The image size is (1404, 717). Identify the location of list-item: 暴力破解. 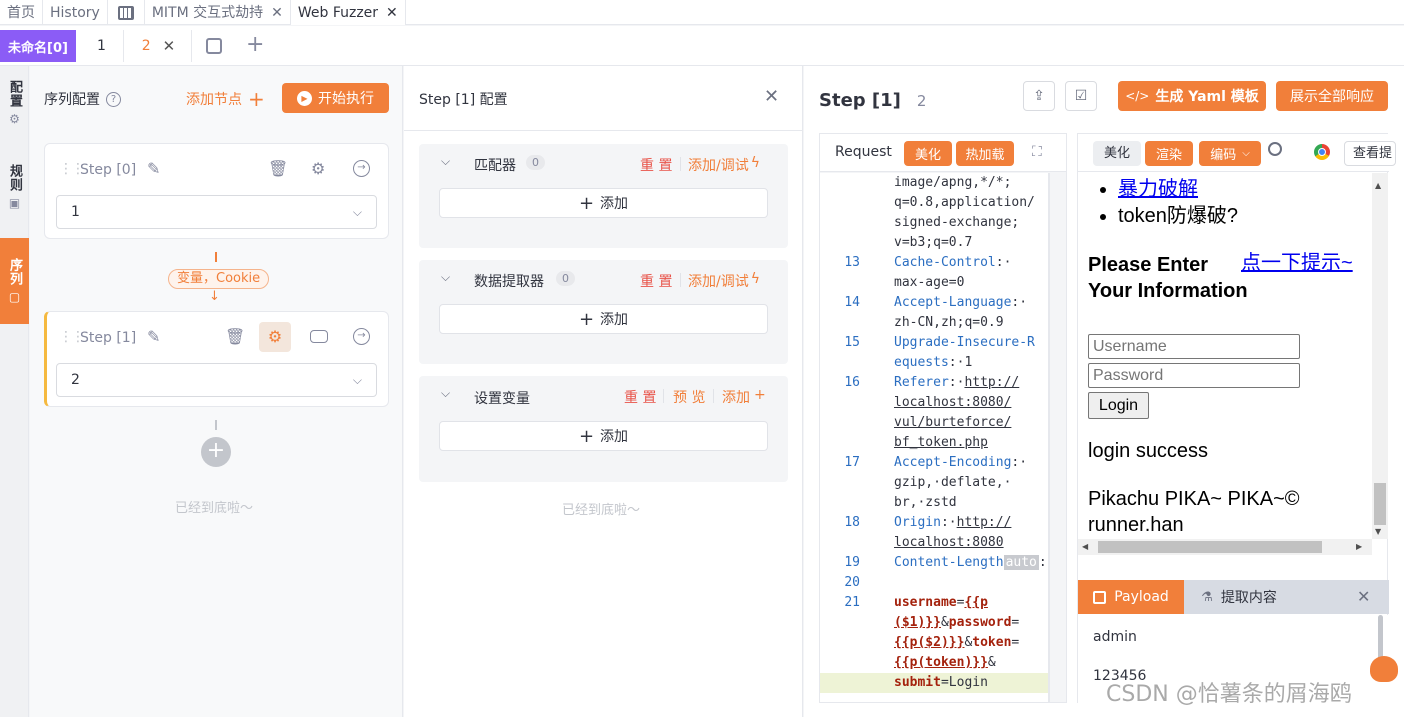
(1178, 189).